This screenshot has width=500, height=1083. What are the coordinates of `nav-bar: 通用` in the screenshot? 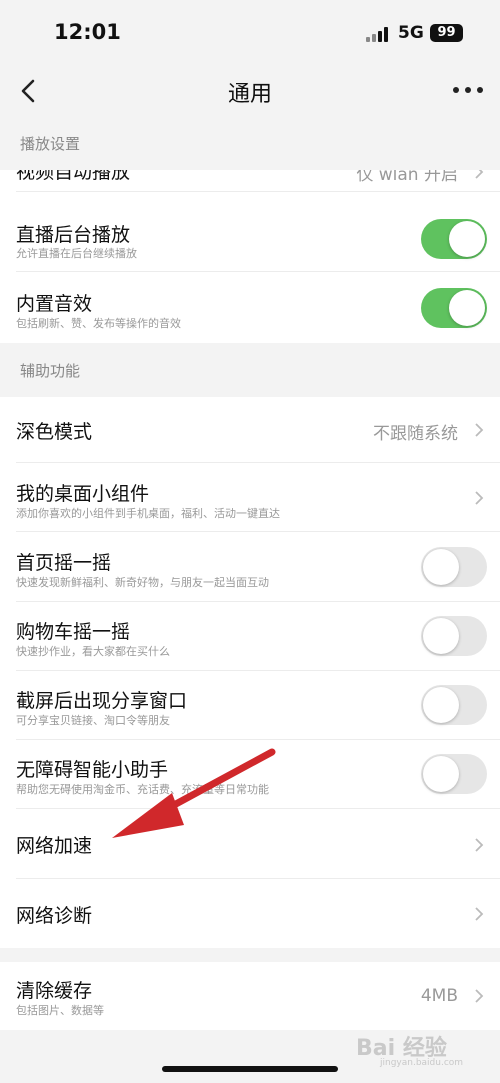 It's located at (250, 91).